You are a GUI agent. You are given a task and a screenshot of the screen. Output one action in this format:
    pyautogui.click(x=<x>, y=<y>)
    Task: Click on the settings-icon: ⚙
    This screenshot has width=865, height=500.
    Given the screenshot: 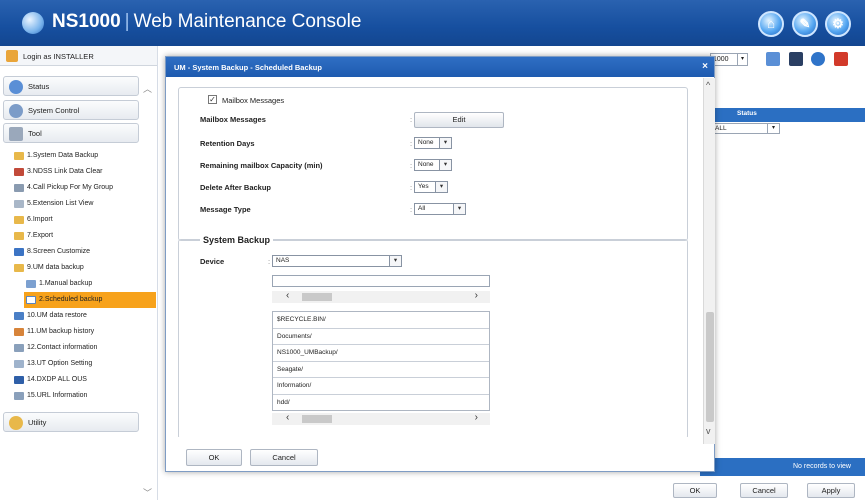 What is the action you would take?
    pyautogui.click(x=838, y=24)
    